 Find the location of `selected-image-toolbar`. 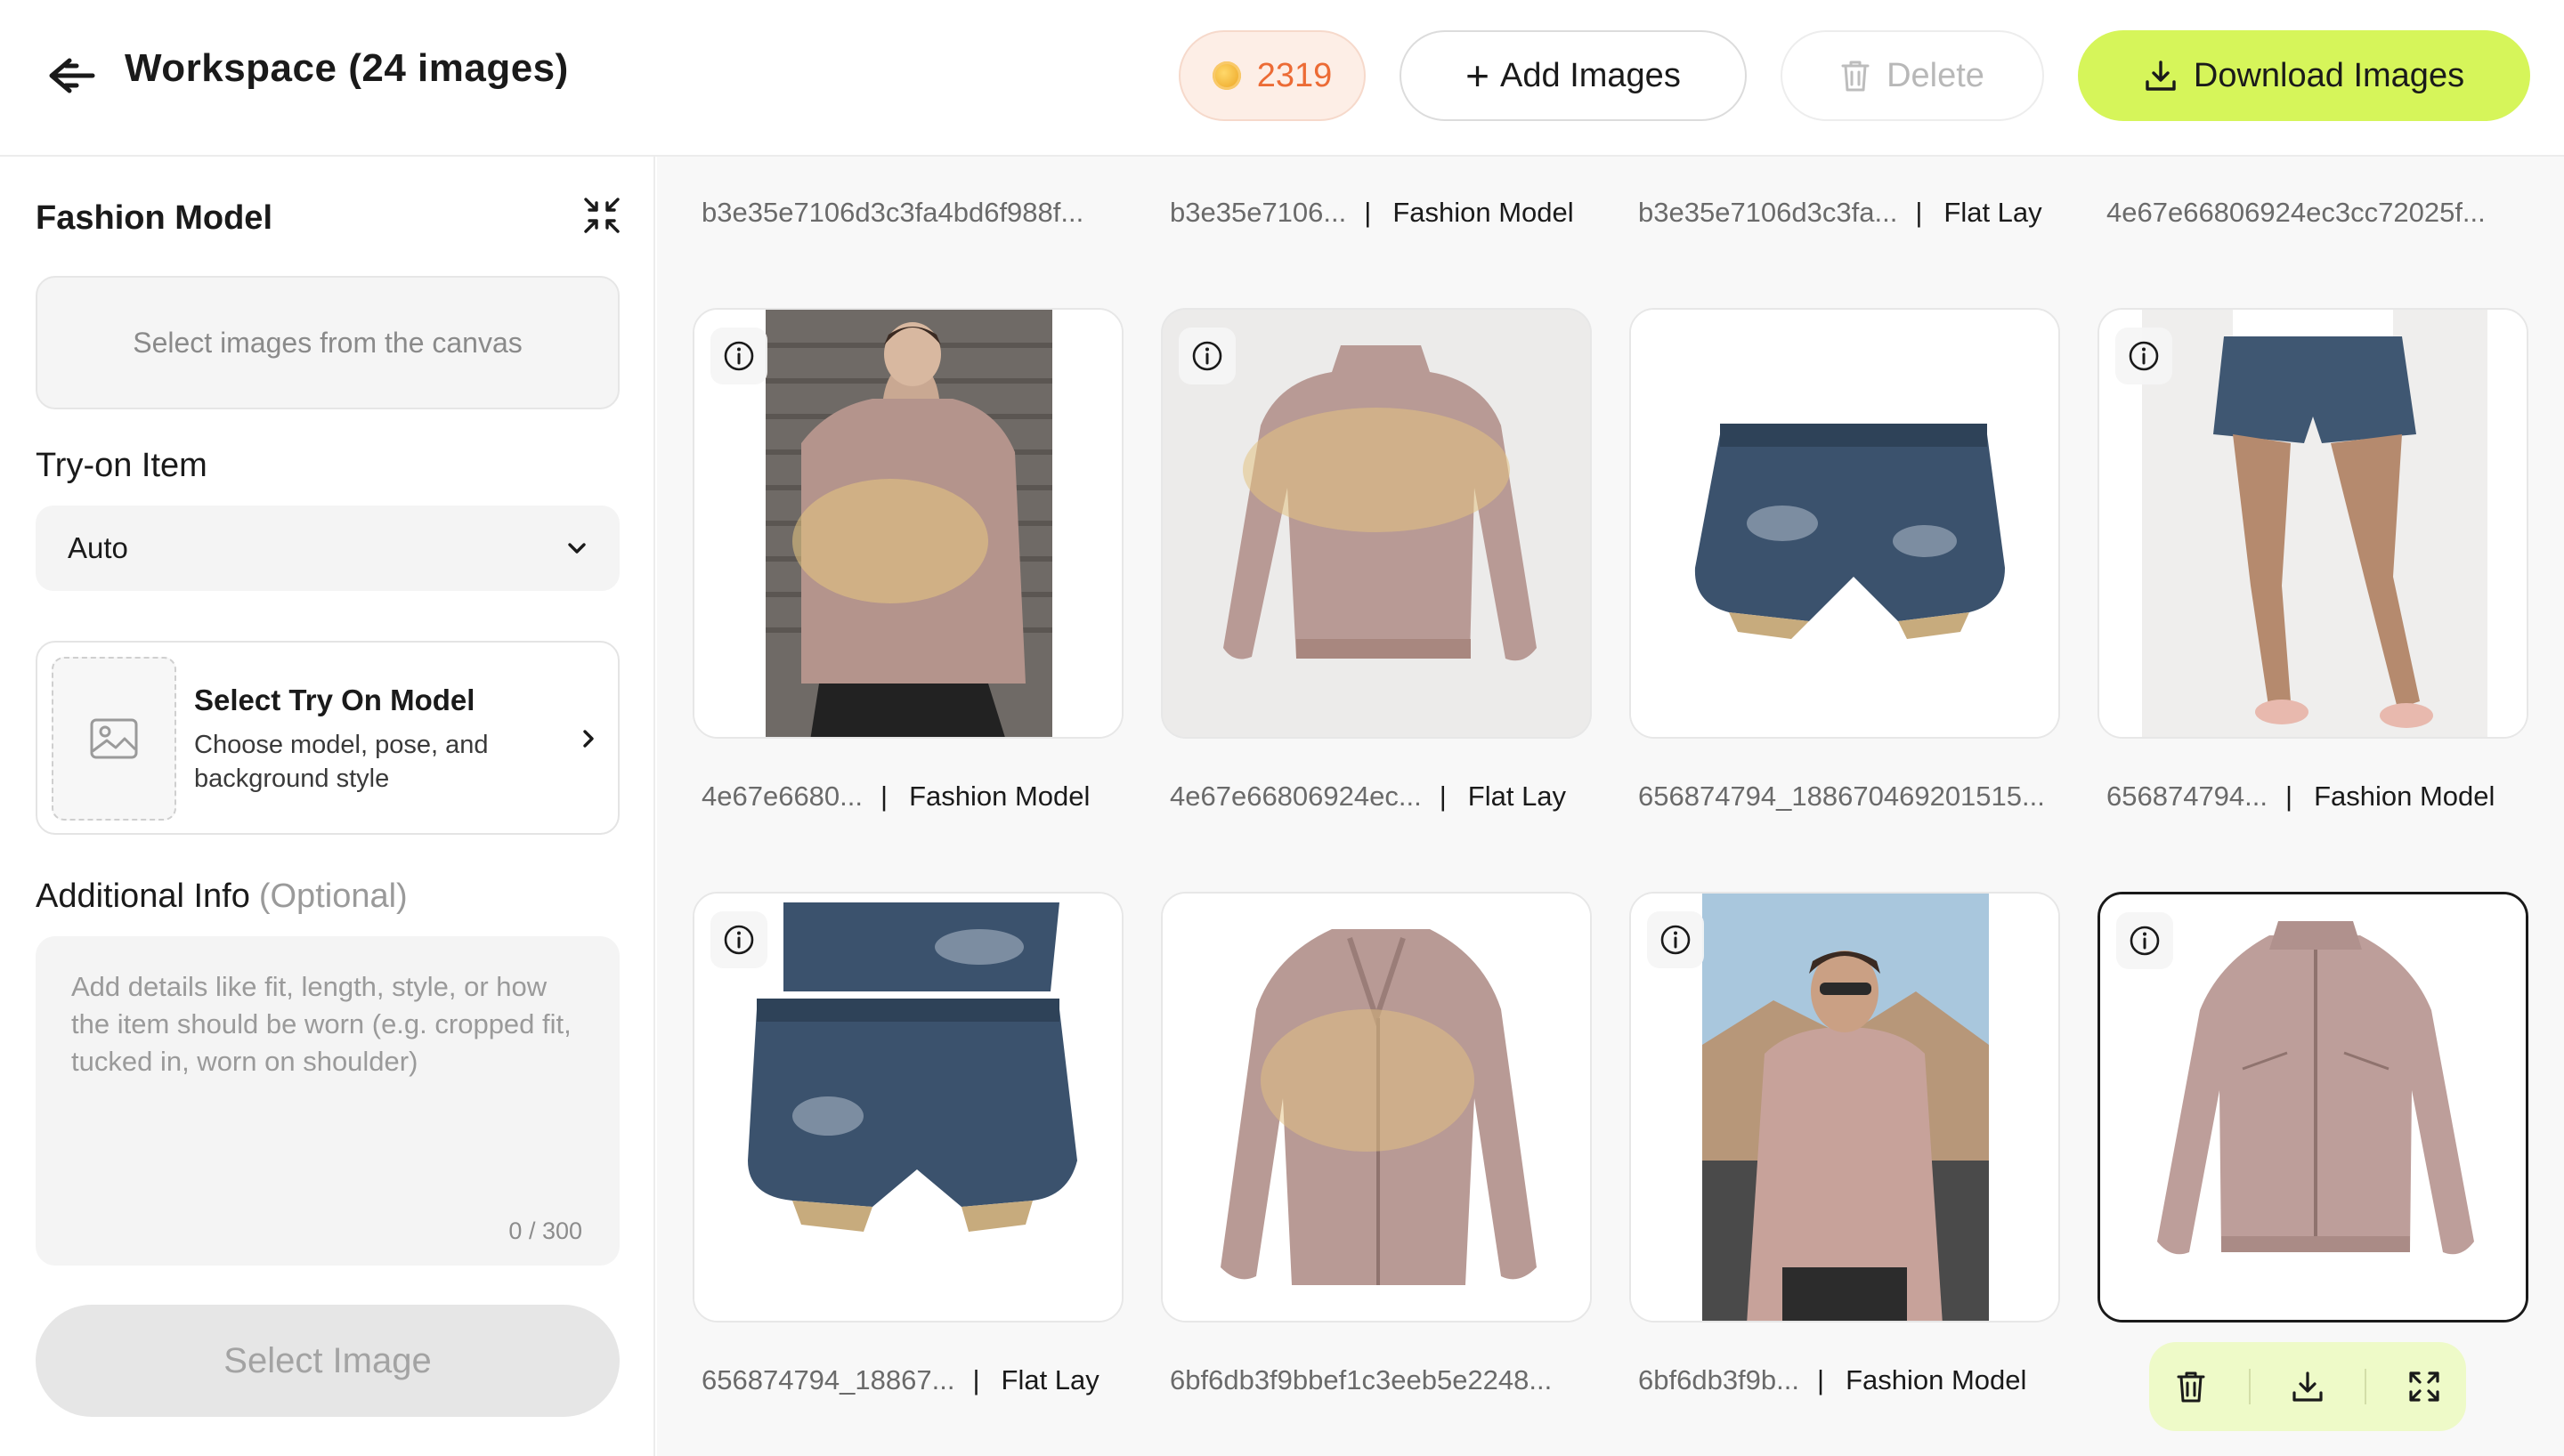

selected-image-toolbar is located at coordinates (2307, 1386).